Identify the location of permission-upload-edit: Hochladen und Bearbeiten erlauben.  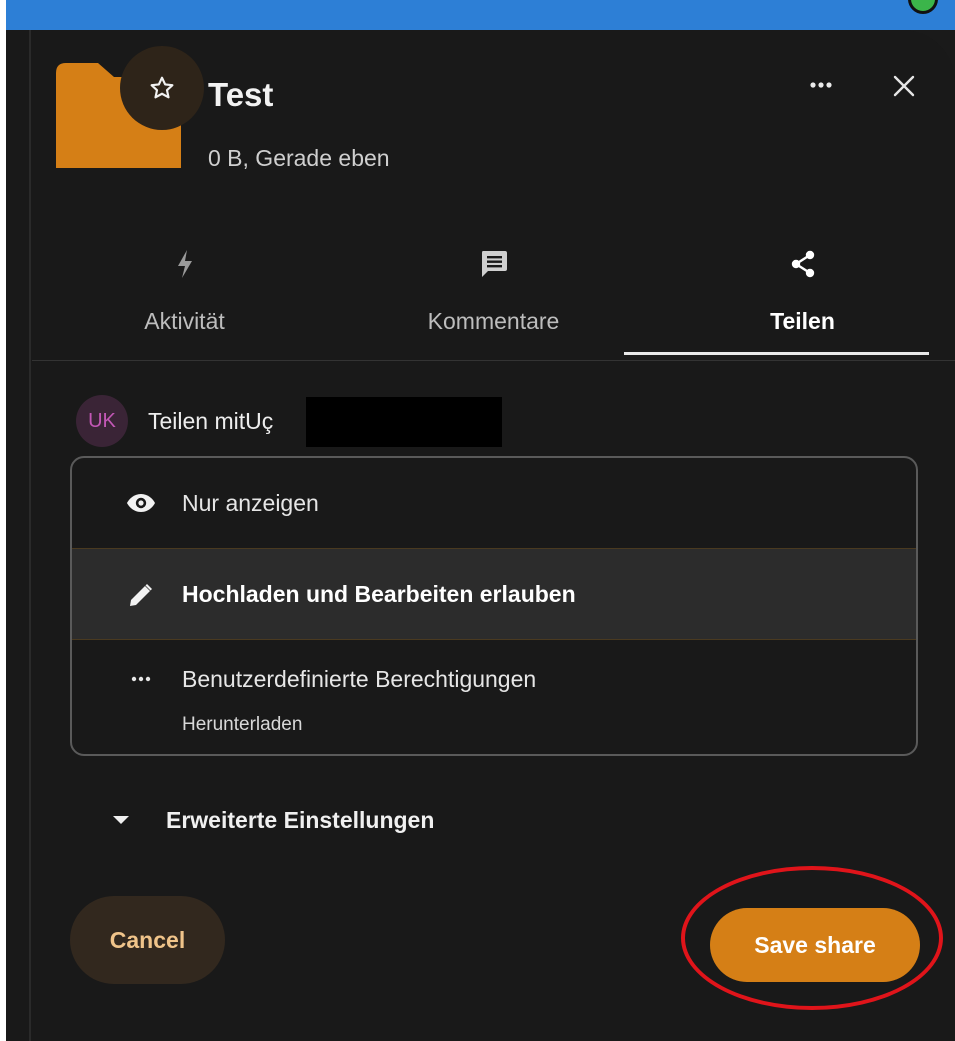
(494, 594).